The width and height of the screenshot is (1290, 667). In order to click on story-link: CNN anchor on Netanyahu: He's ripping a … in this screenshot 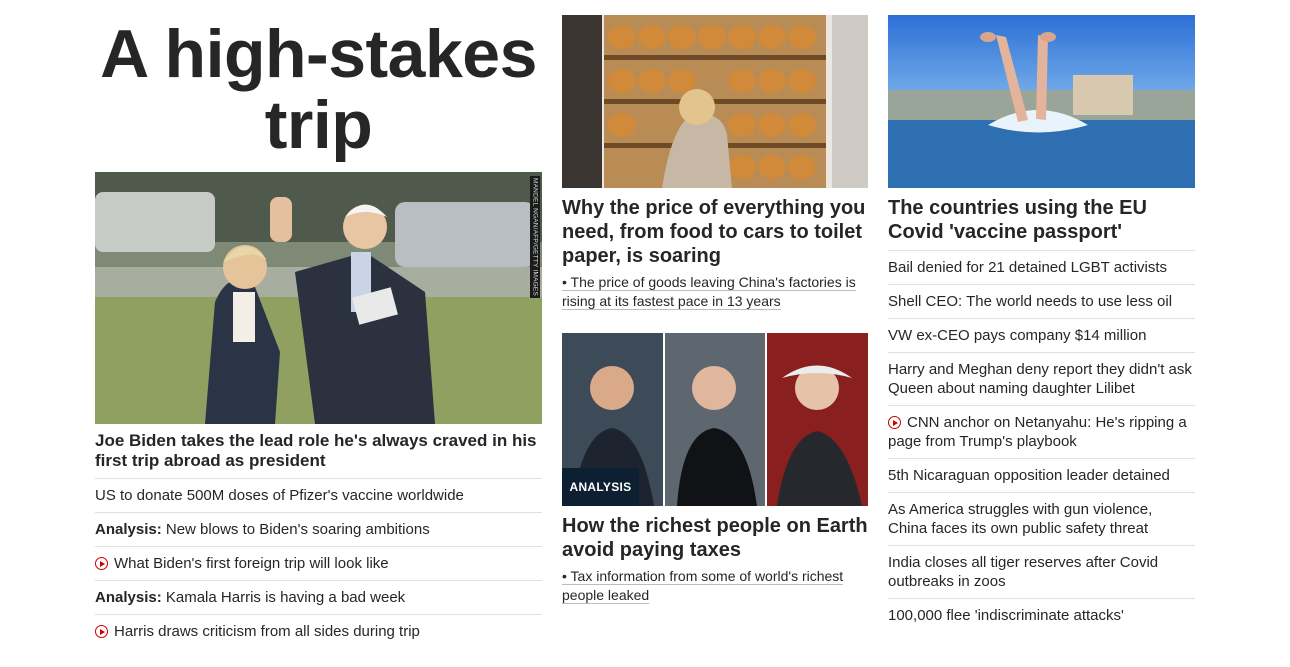, I will do `click(1037, 432)`.